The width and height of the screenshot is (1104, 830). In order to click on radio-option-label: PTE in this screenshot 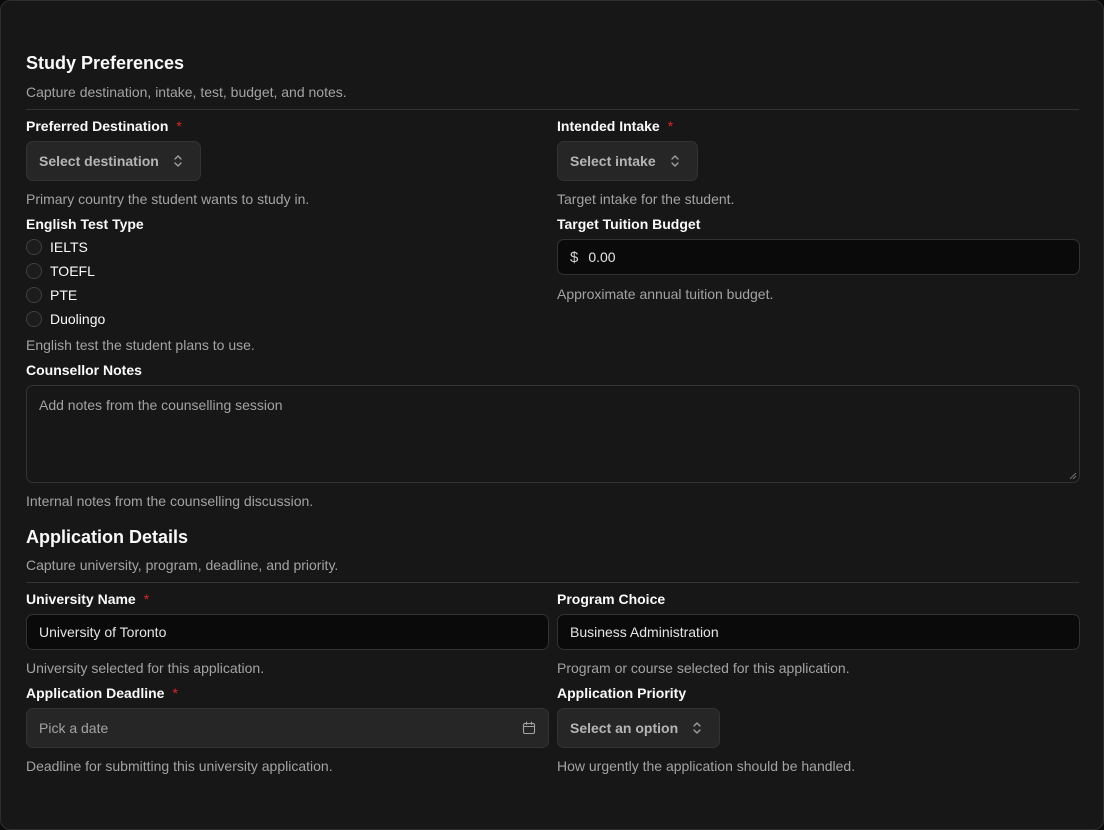, I will do `click(64, 295)`.